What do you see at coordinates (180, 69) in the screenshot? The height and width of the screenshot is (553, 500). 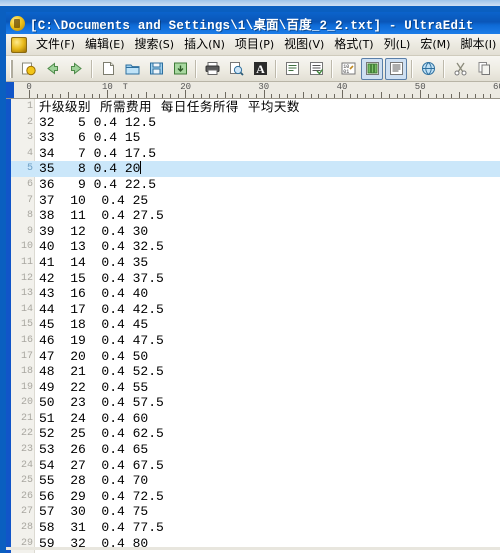 I see `save-all-icon` at bounding box center [180, 69].